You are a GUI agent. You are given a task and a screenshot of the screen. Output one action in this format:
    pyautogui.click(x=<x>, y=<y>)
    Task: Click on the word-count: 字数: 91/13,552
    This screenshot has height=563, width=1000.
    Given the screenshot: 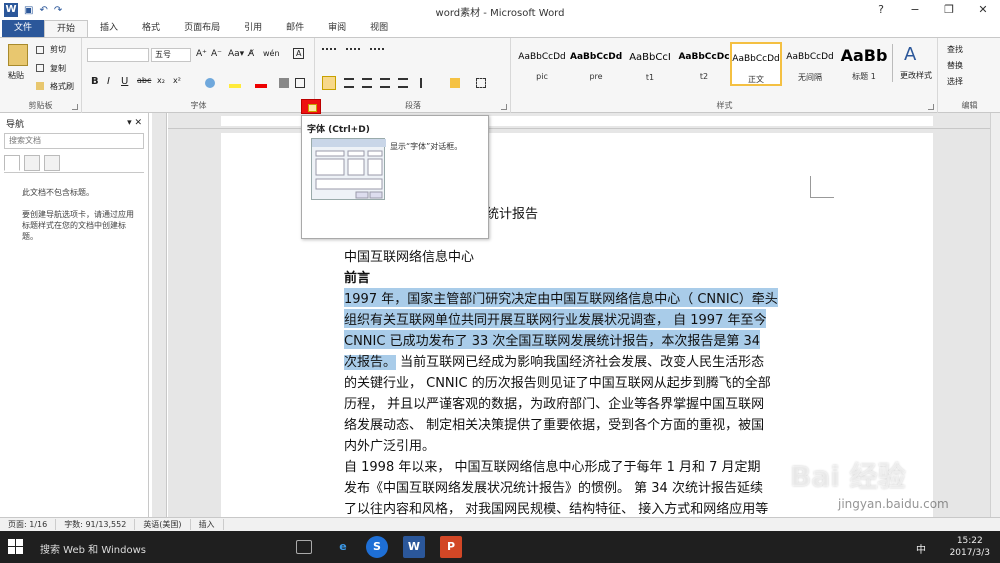 What is the action you would take?
    pyautogui.click(x=96, y=524)
    